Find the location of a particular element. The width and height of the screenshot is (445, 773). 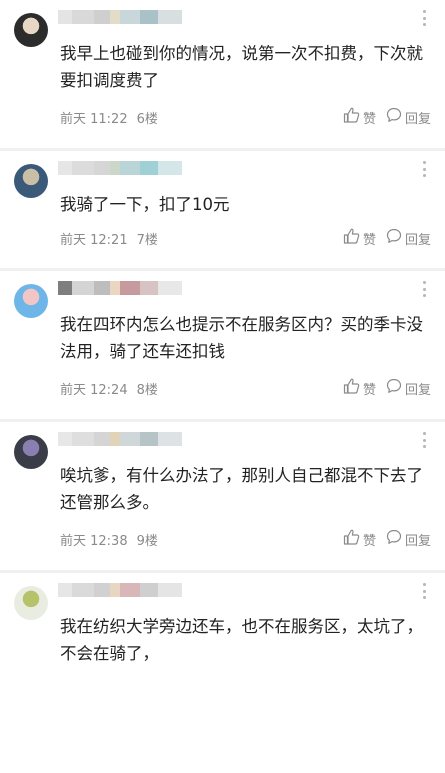

comment-time: 前天 12:24 is located at coordinates (94, 390).